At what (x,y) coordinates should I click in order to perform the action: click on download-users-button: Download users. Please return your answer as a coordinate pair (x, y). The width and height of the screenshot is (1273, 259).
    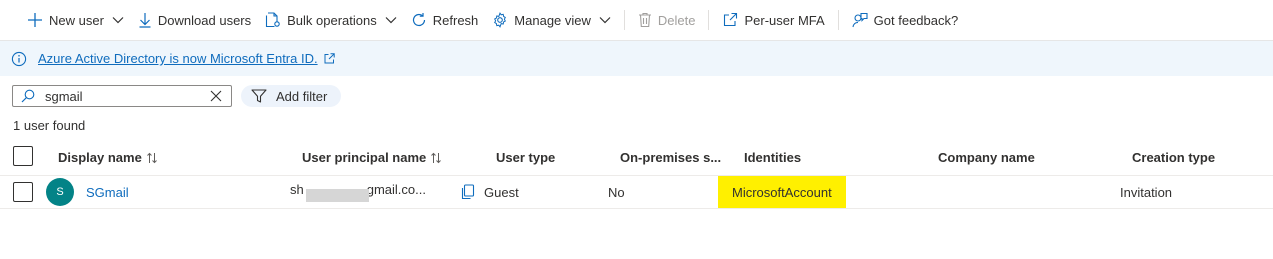
    Looking at the image, I should click on (194, 20).